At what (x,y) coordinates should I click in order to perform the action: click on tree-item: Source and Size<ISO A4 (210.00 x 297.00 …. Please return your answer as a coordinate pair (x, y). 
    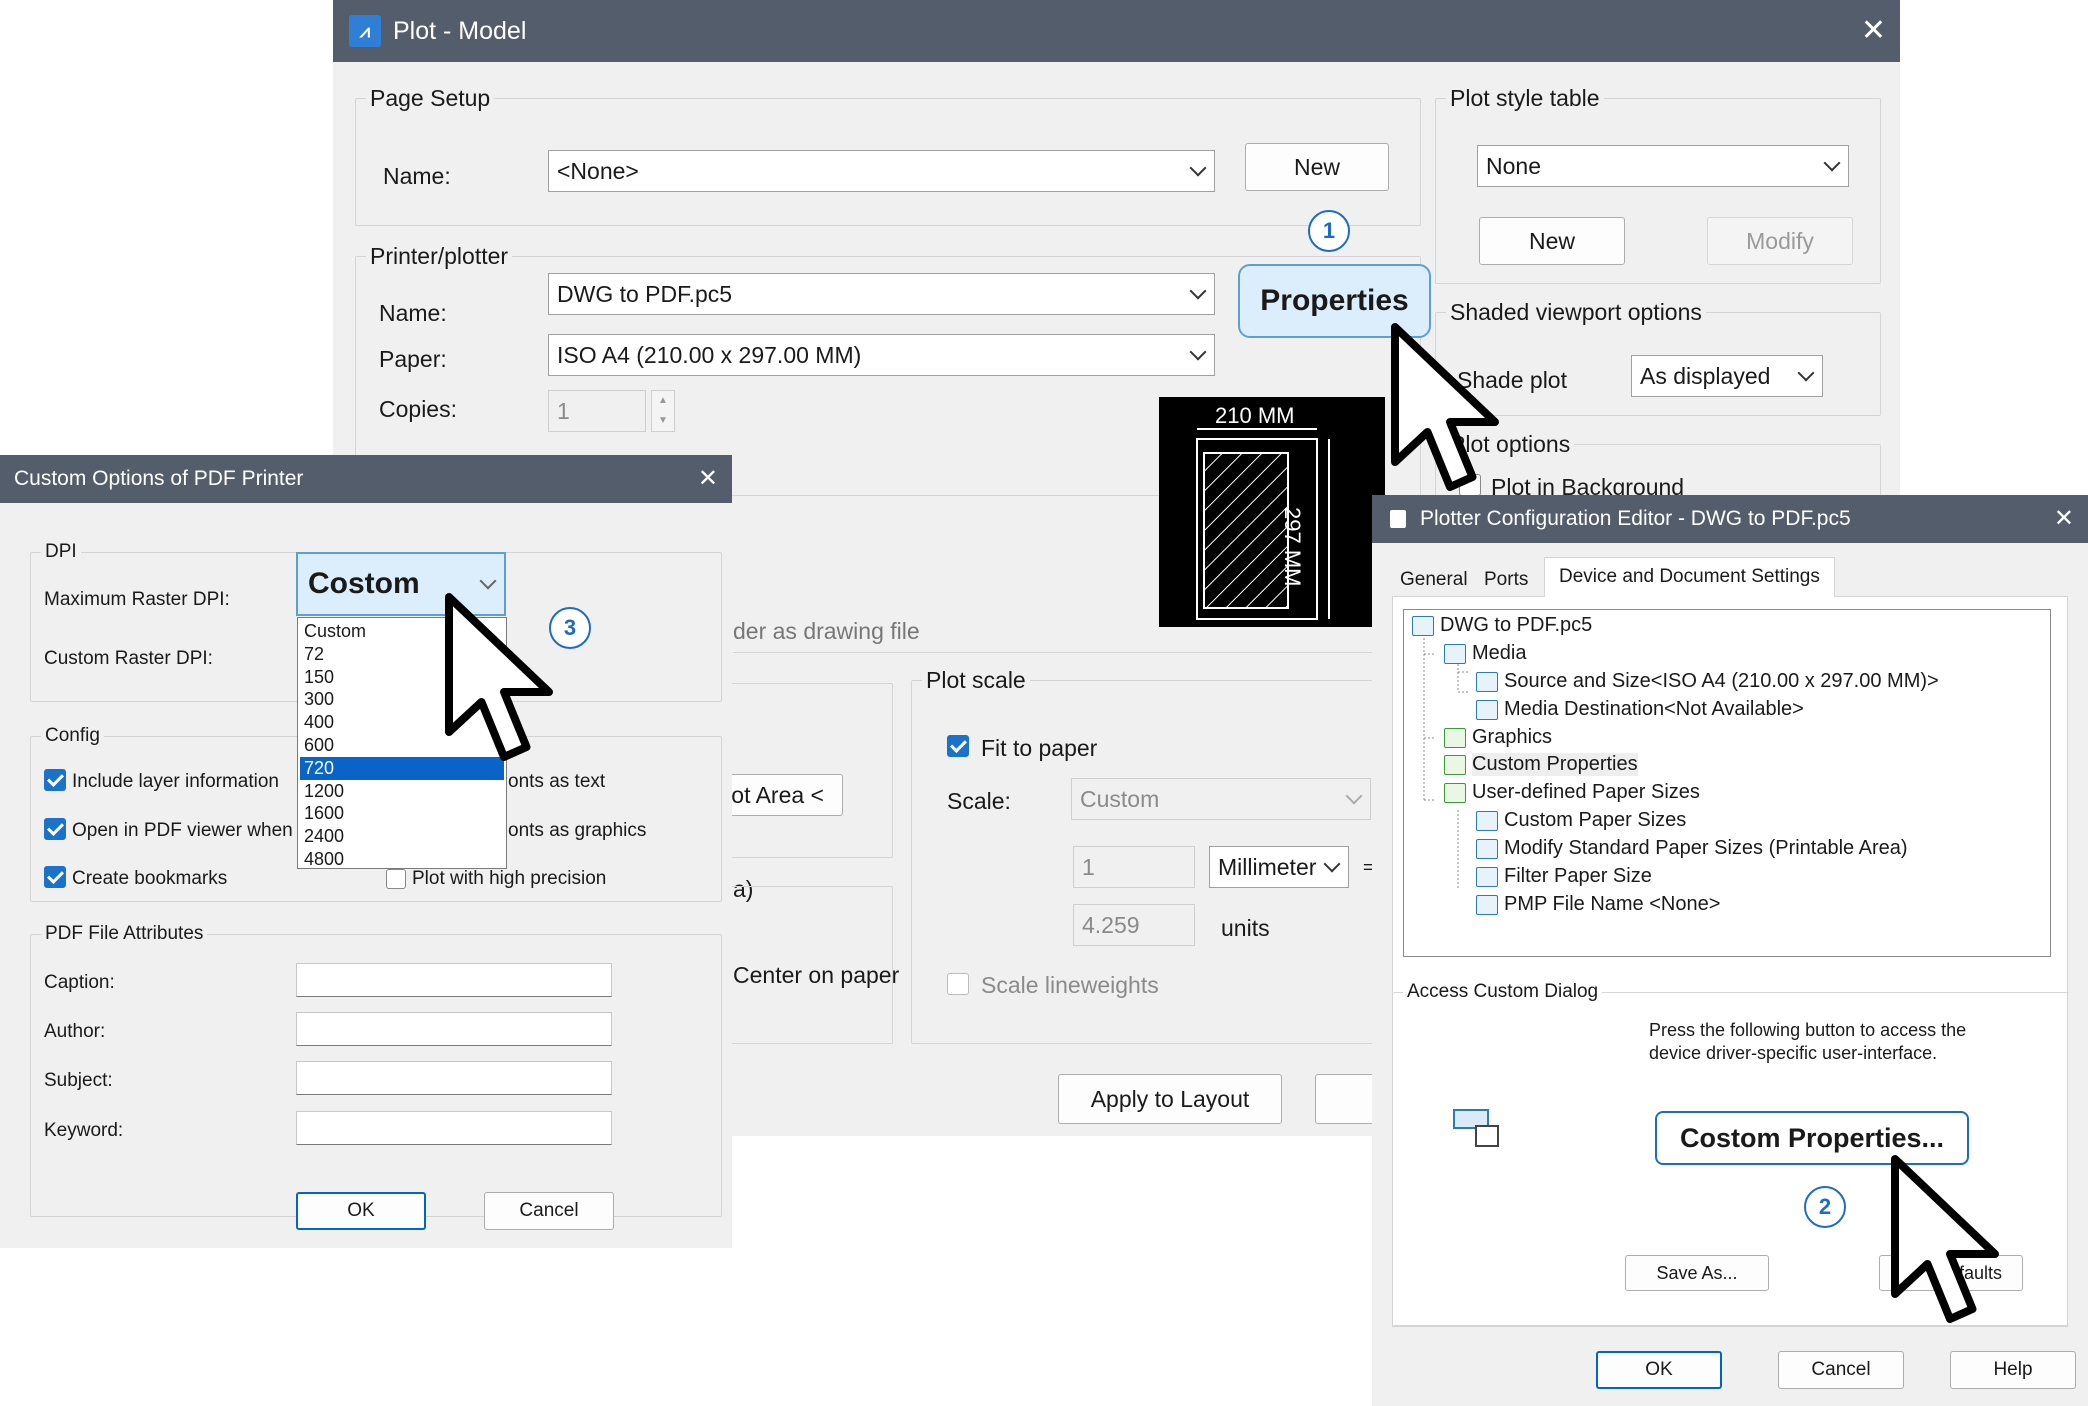
    Looking at the image, I should click on (1707, 681).